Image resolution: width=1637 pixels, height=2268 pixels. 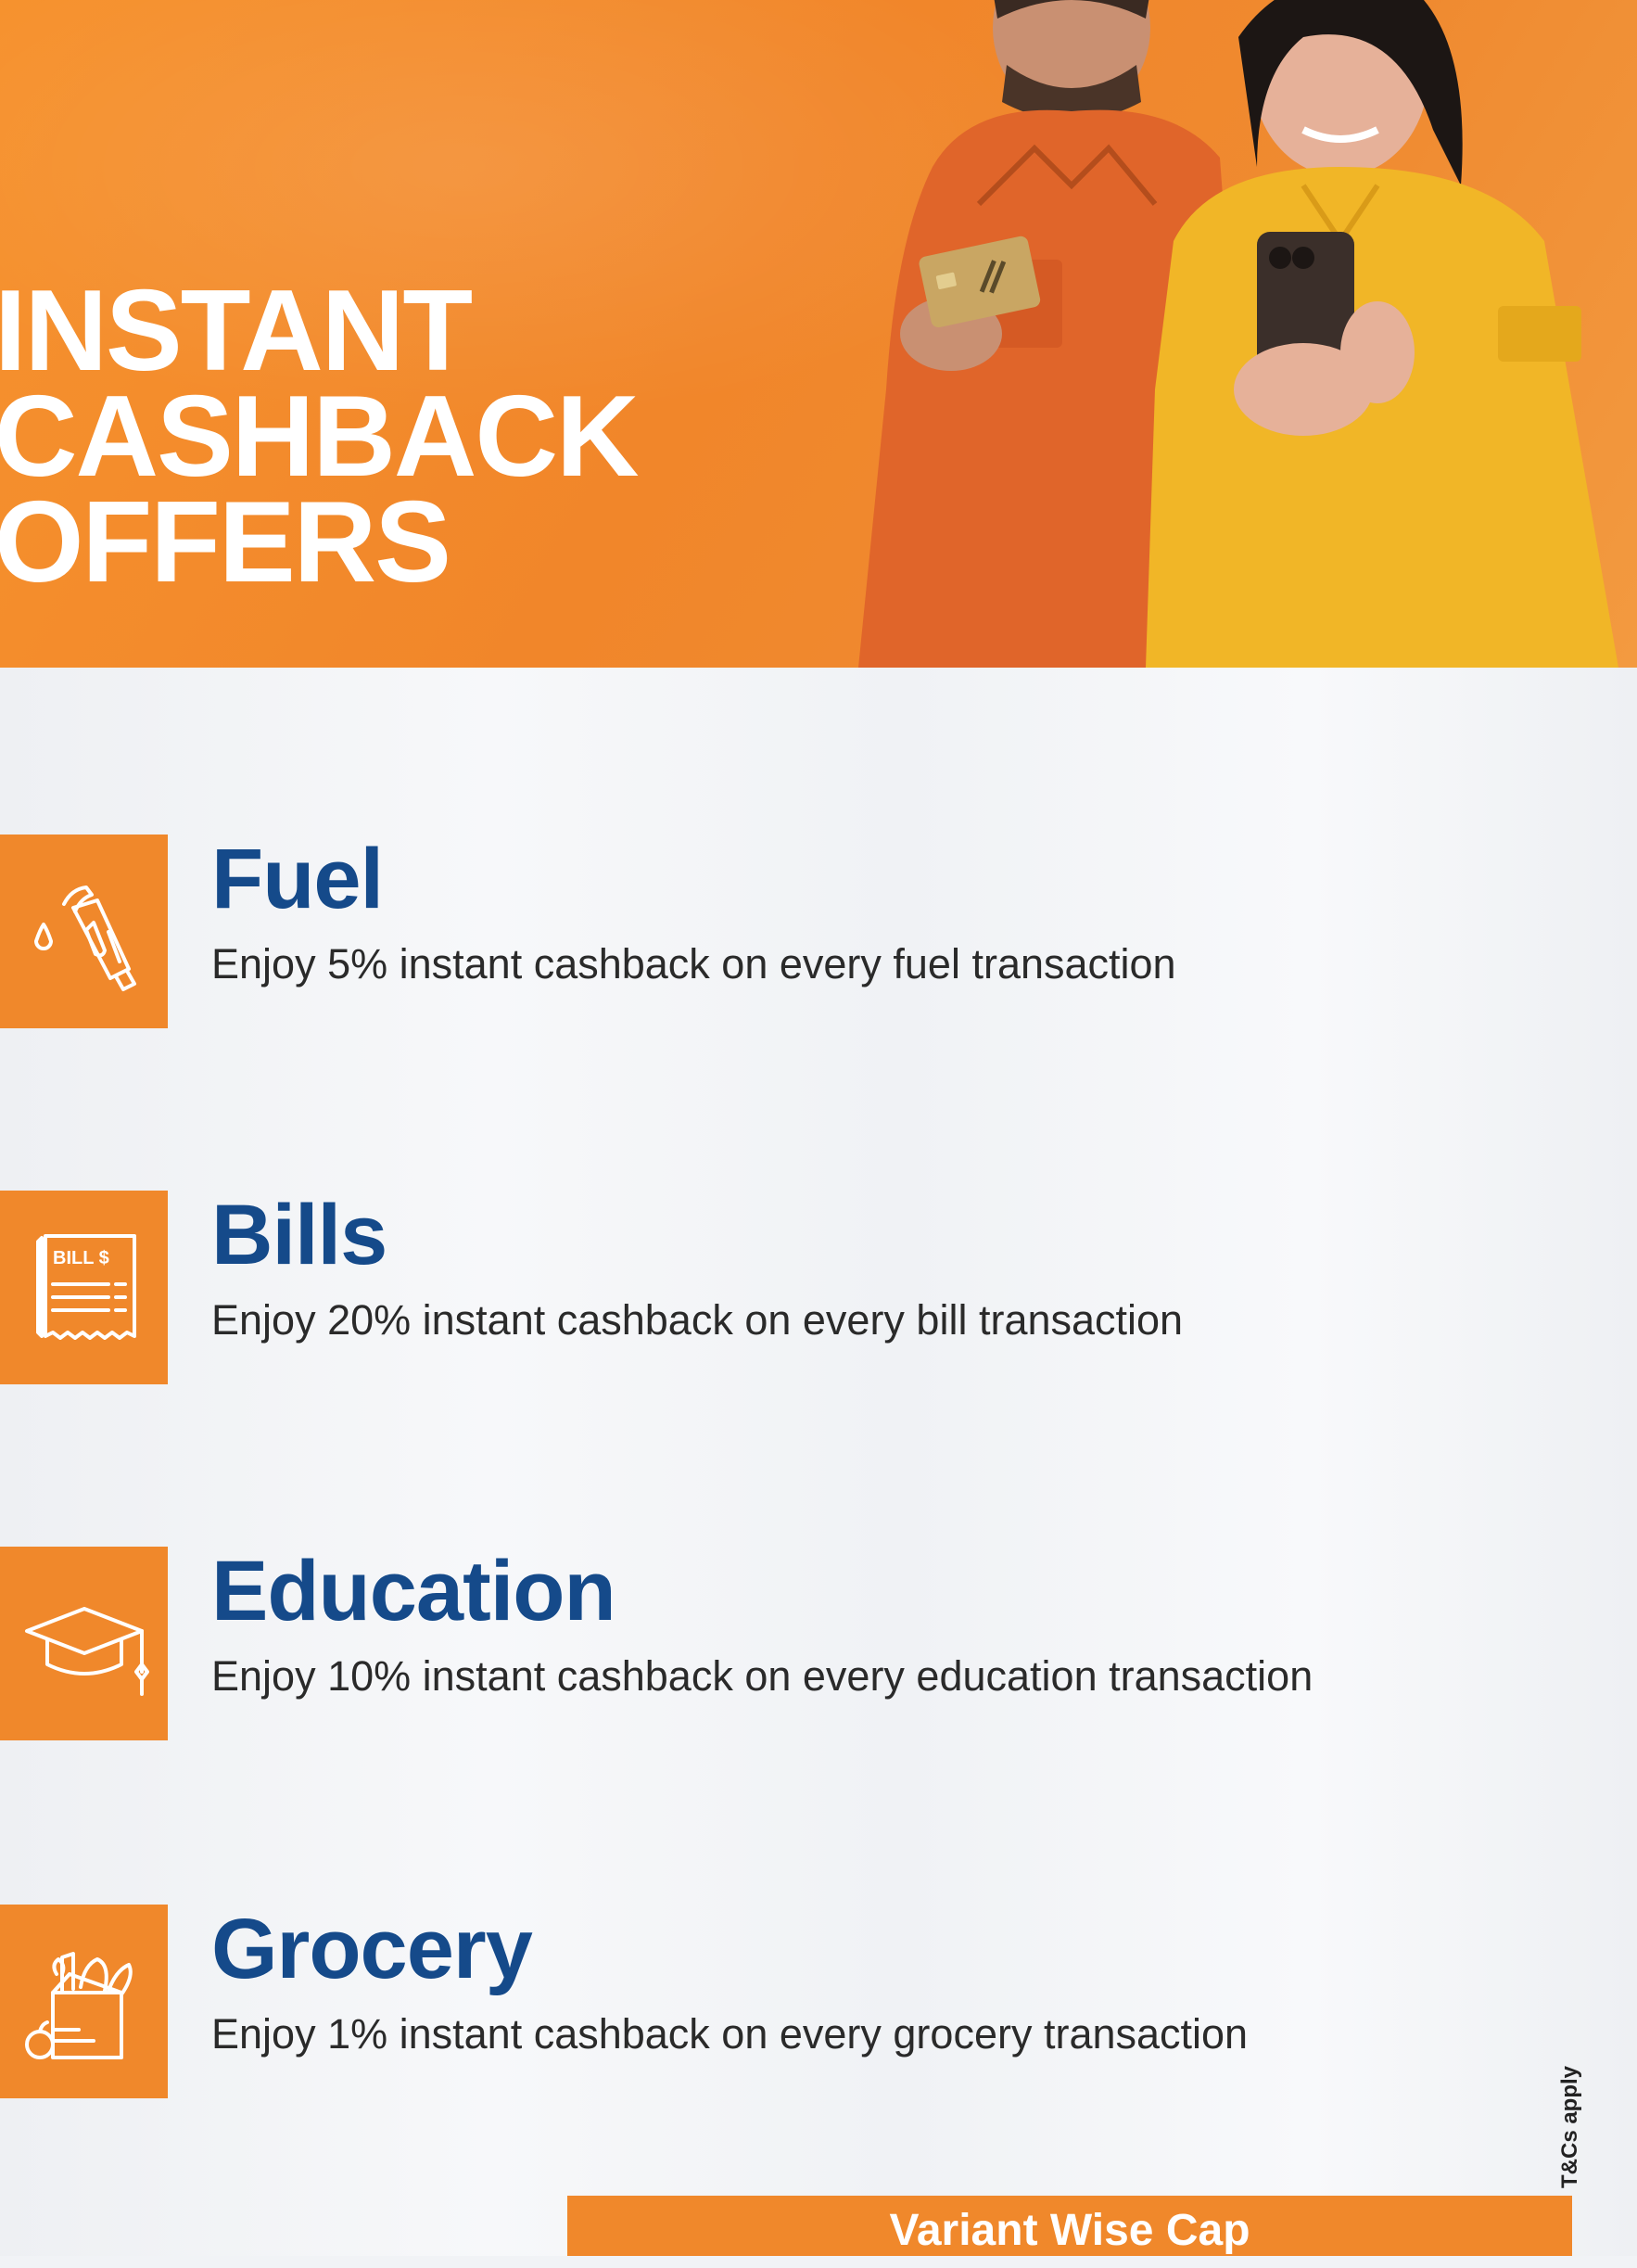 I want to click on hero-title-line-2: CASHBACK, so click(x=320, y=437).